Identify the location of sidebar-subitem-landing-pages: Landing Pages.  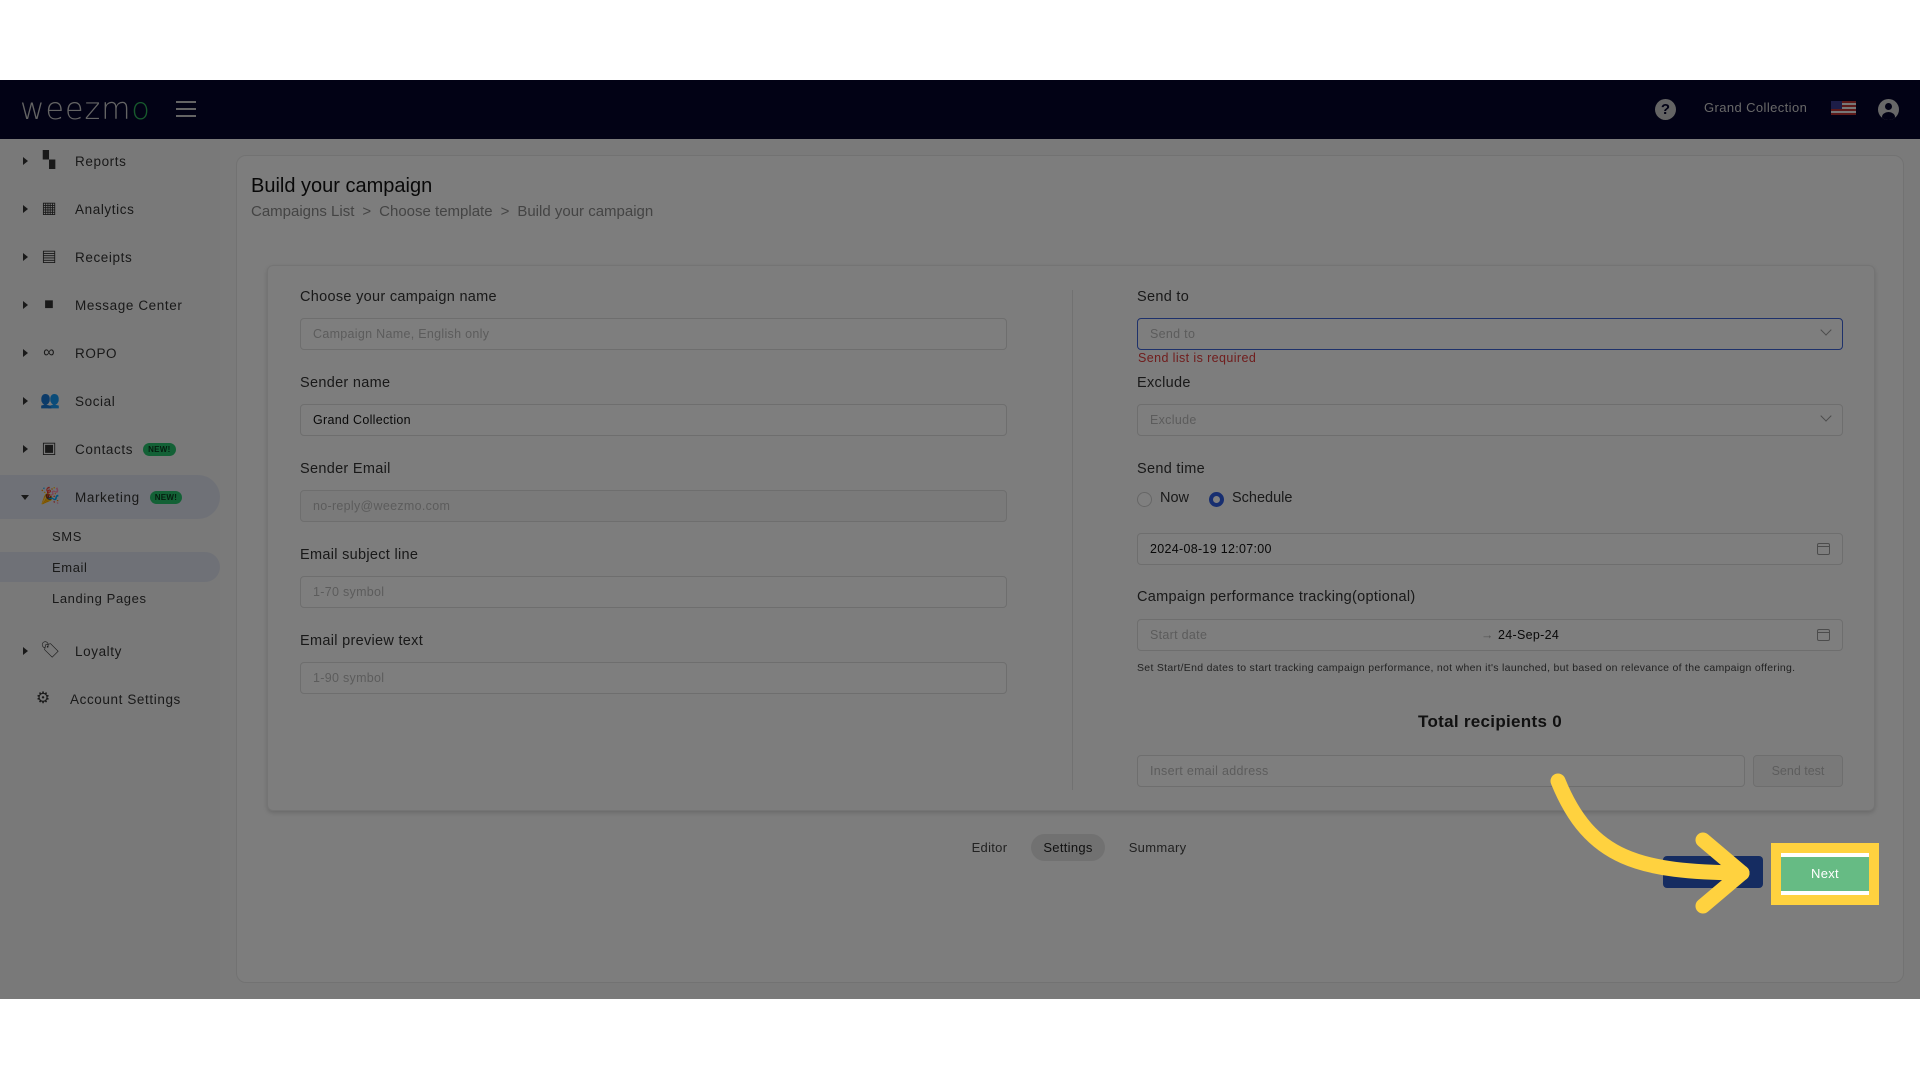
(110, 598).